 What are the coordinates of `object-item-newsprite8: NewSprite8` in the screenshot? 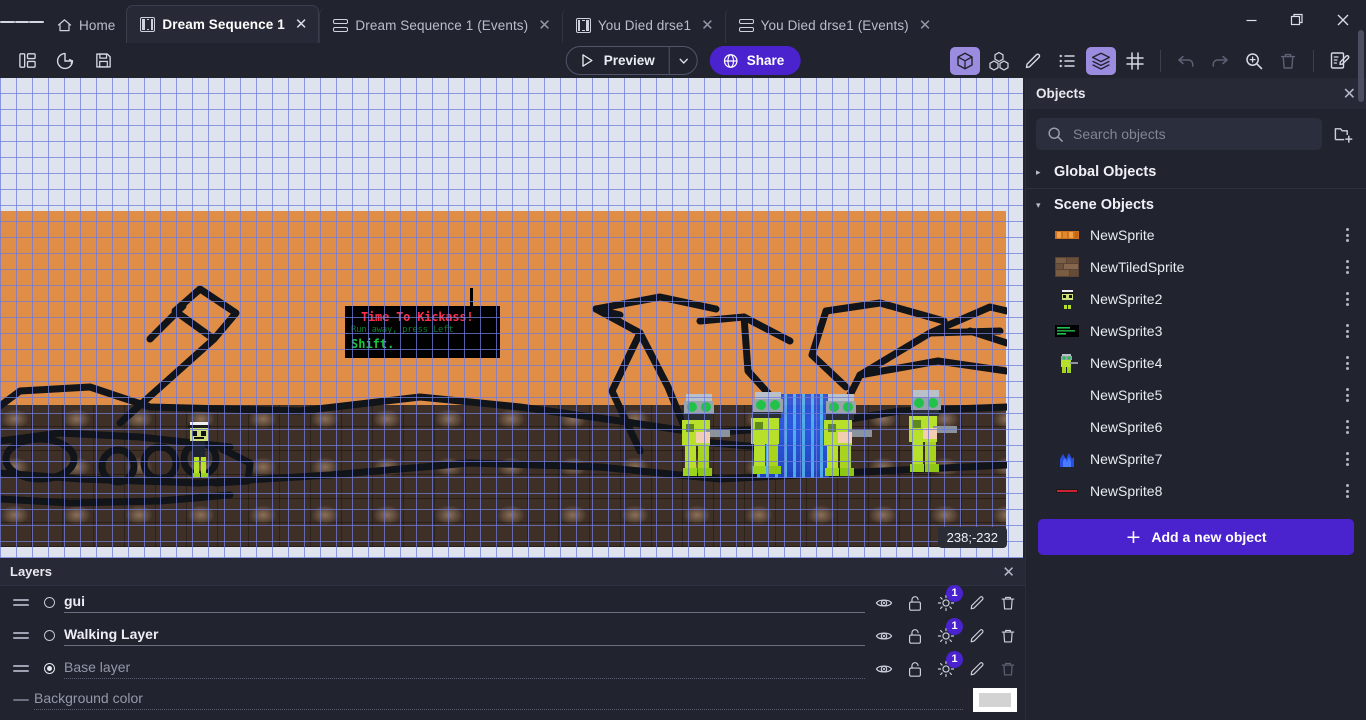 It's located at (1196, 491).